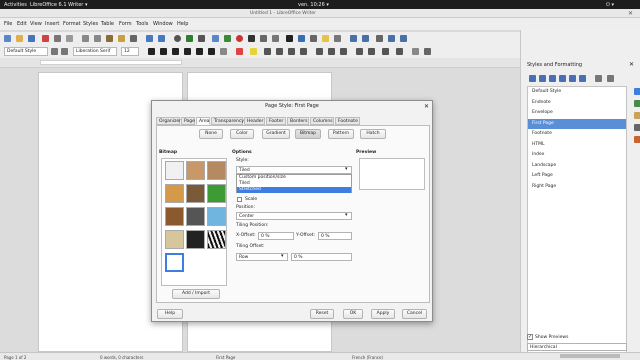 This screenshot has height=360, width=640. I want to click on position-combo: Center, so click(294, 216).